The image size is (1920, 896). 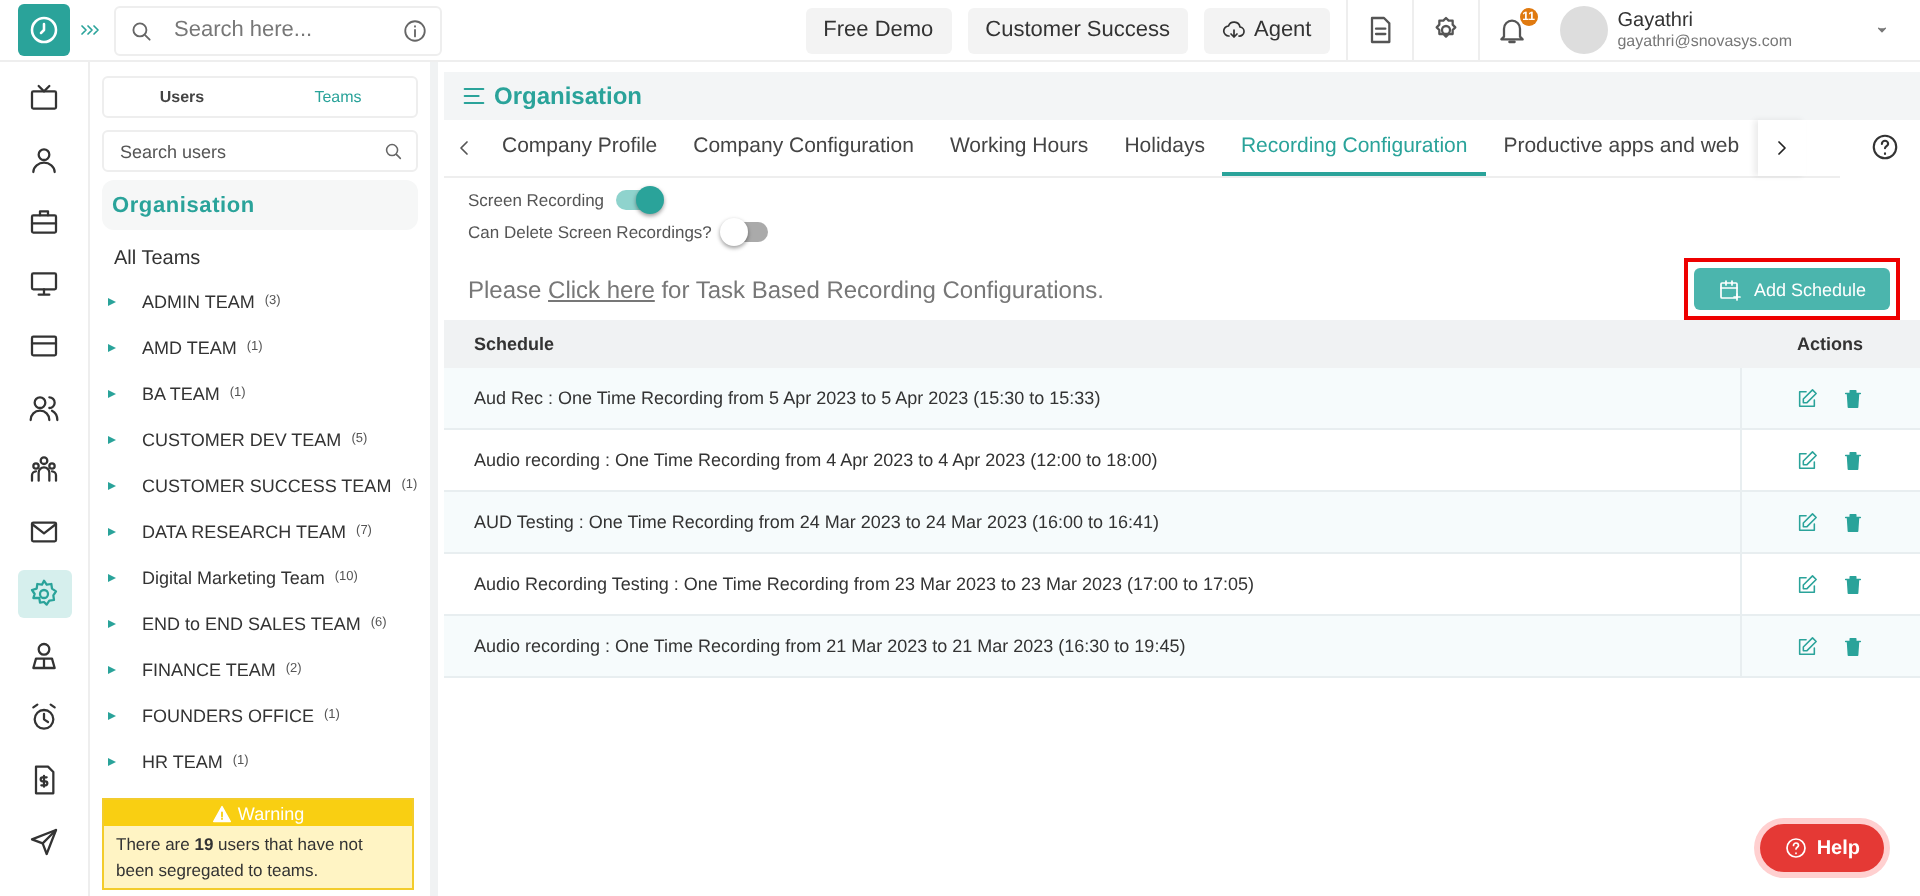 What do you see at coordinates (590, 232) in the screenshot?
I see `toggle-label: Can Delete Screen Recordings?` at bounding box center [590, 232].